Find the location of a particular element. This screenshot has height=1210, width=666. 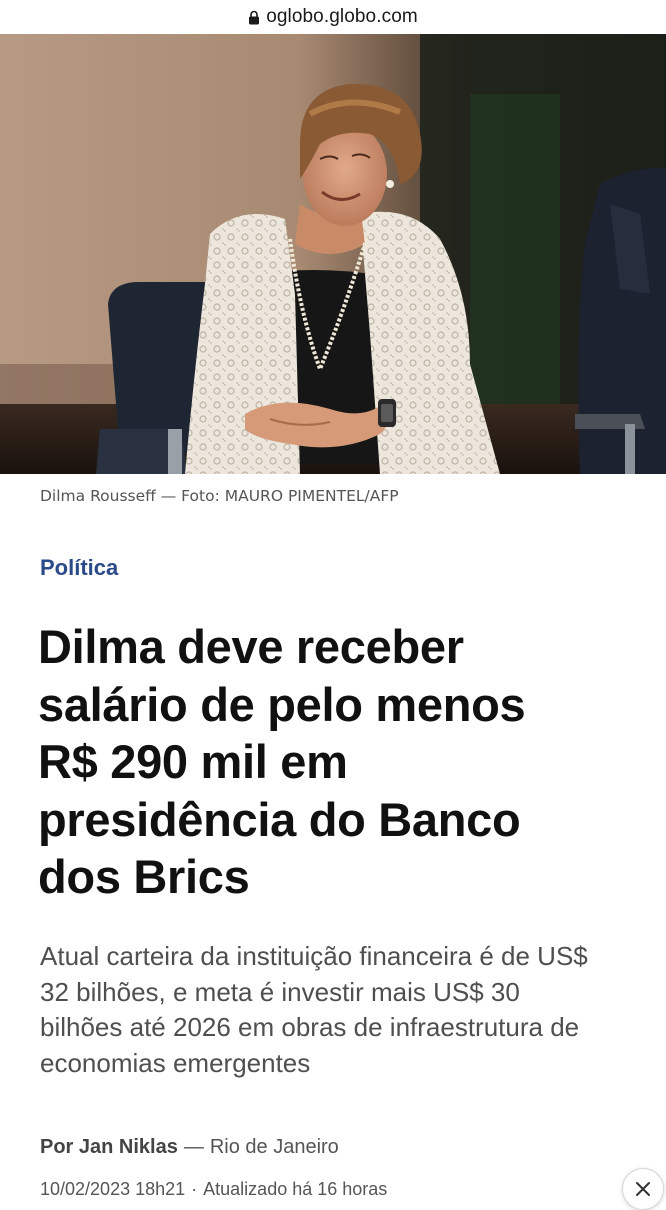

close-icon is located at coordinates (643, 1189).